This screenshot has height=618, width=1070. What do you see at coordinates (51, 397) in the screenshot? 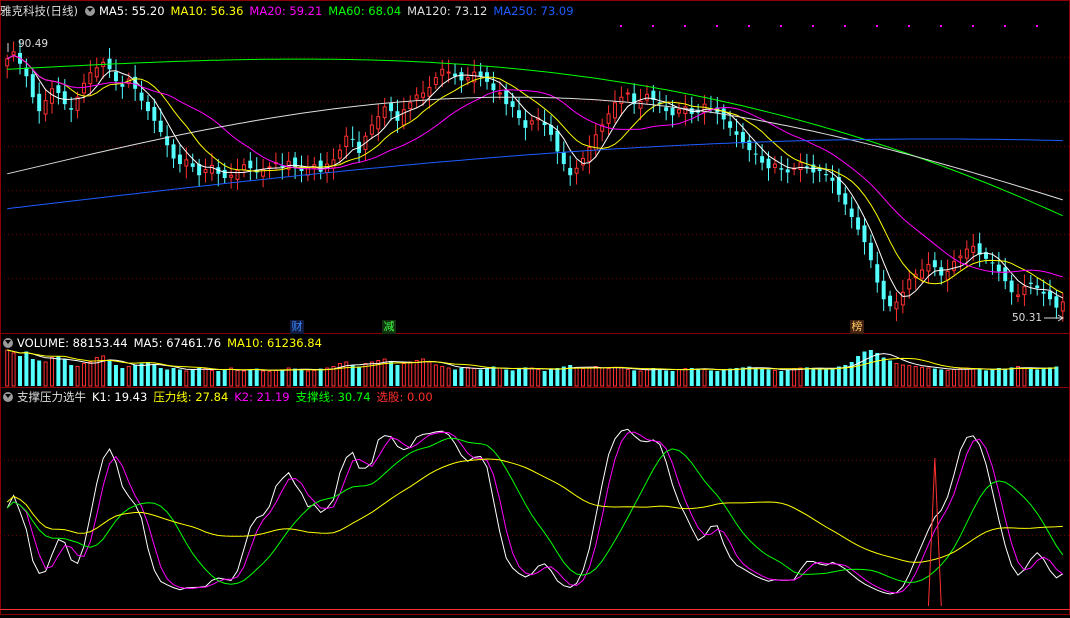
I see `osc-title: 支撑压力选牛` at bounding box center [51, 397].